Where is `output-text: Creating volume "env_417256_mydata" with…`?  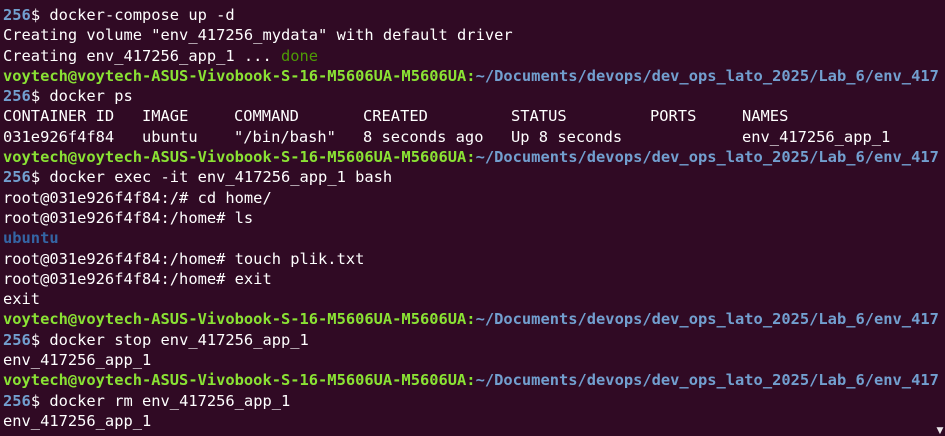
output-text: Creating volume "env_417256_mydata" with… is located at coordinates (258, 35).